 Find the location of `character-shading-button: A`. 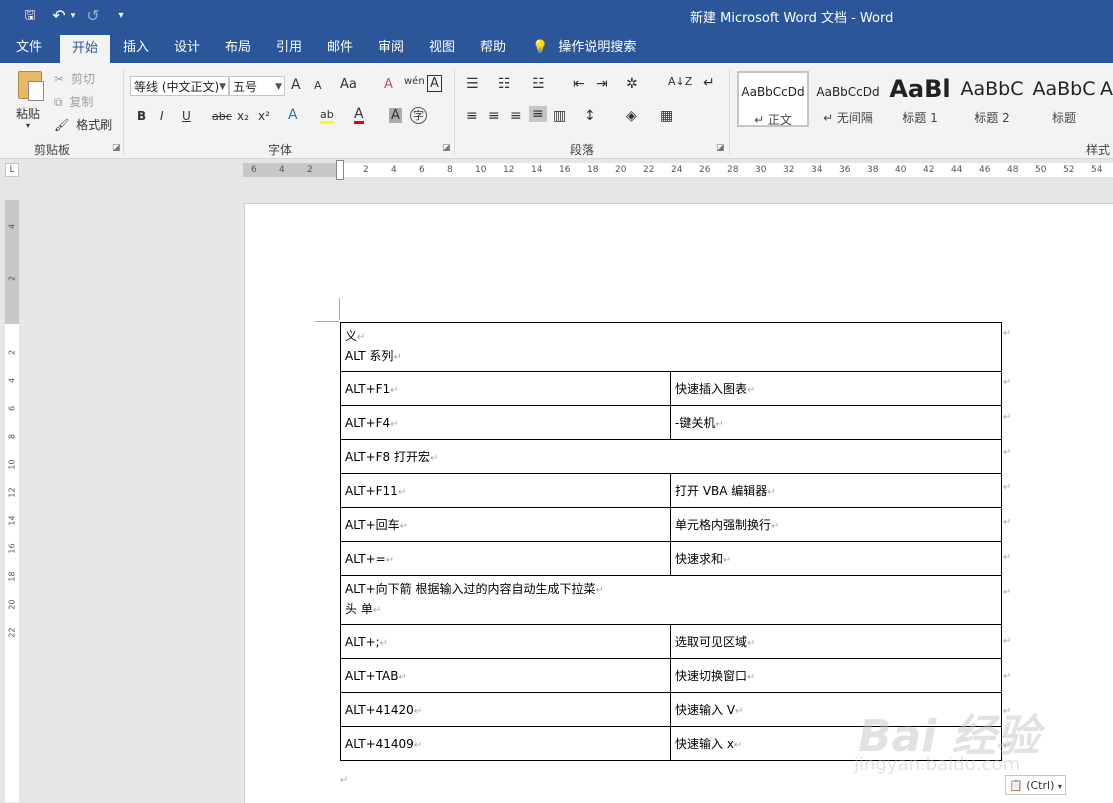

character-shading-button: A is located at coordinates (395, 115).